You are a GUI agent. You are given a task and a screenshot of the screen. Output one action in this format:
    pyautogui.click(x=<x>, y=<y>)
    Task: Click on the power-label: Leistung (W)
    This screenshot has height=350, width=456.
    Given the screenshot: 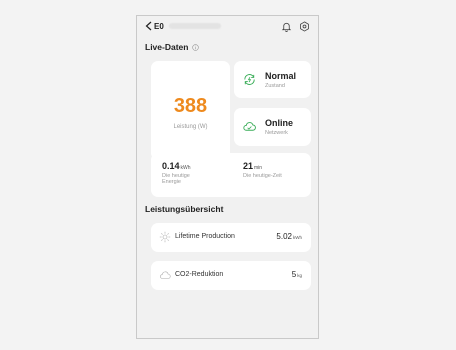 What is the action you would take?
    pyautogui.click(x=190, y=127)
    